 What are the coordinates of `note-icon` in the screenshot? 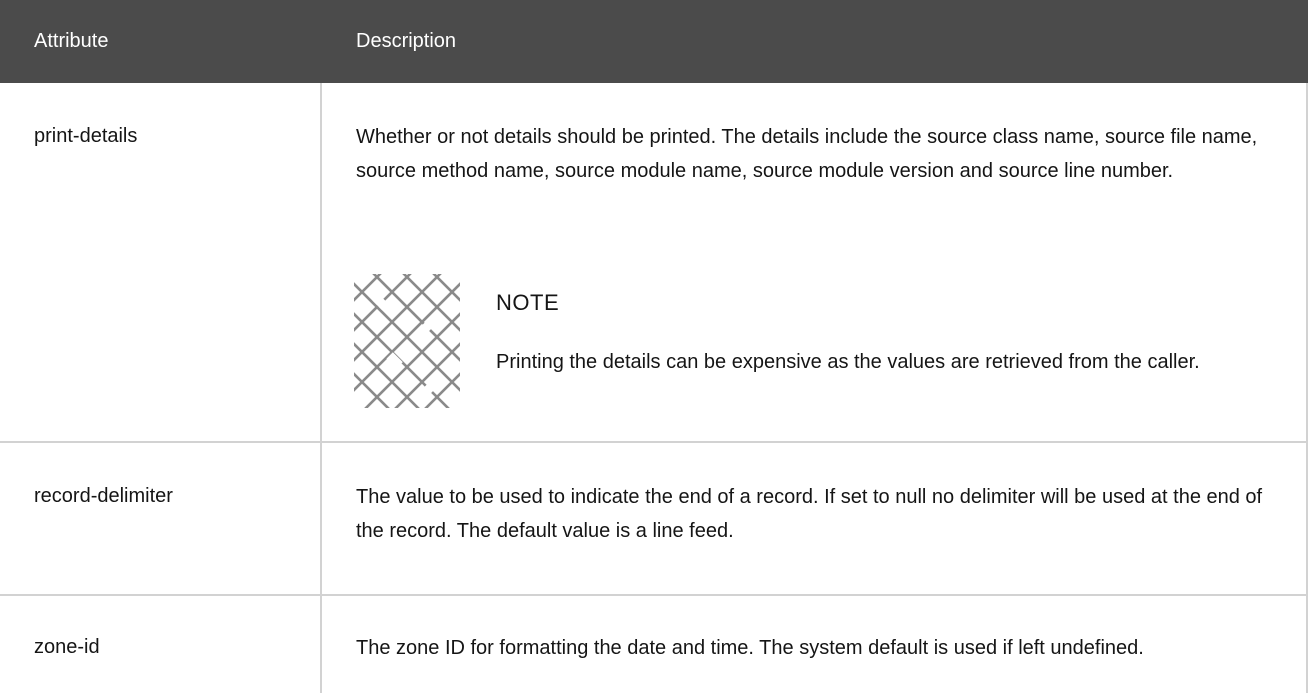 It's located at (407, 341).